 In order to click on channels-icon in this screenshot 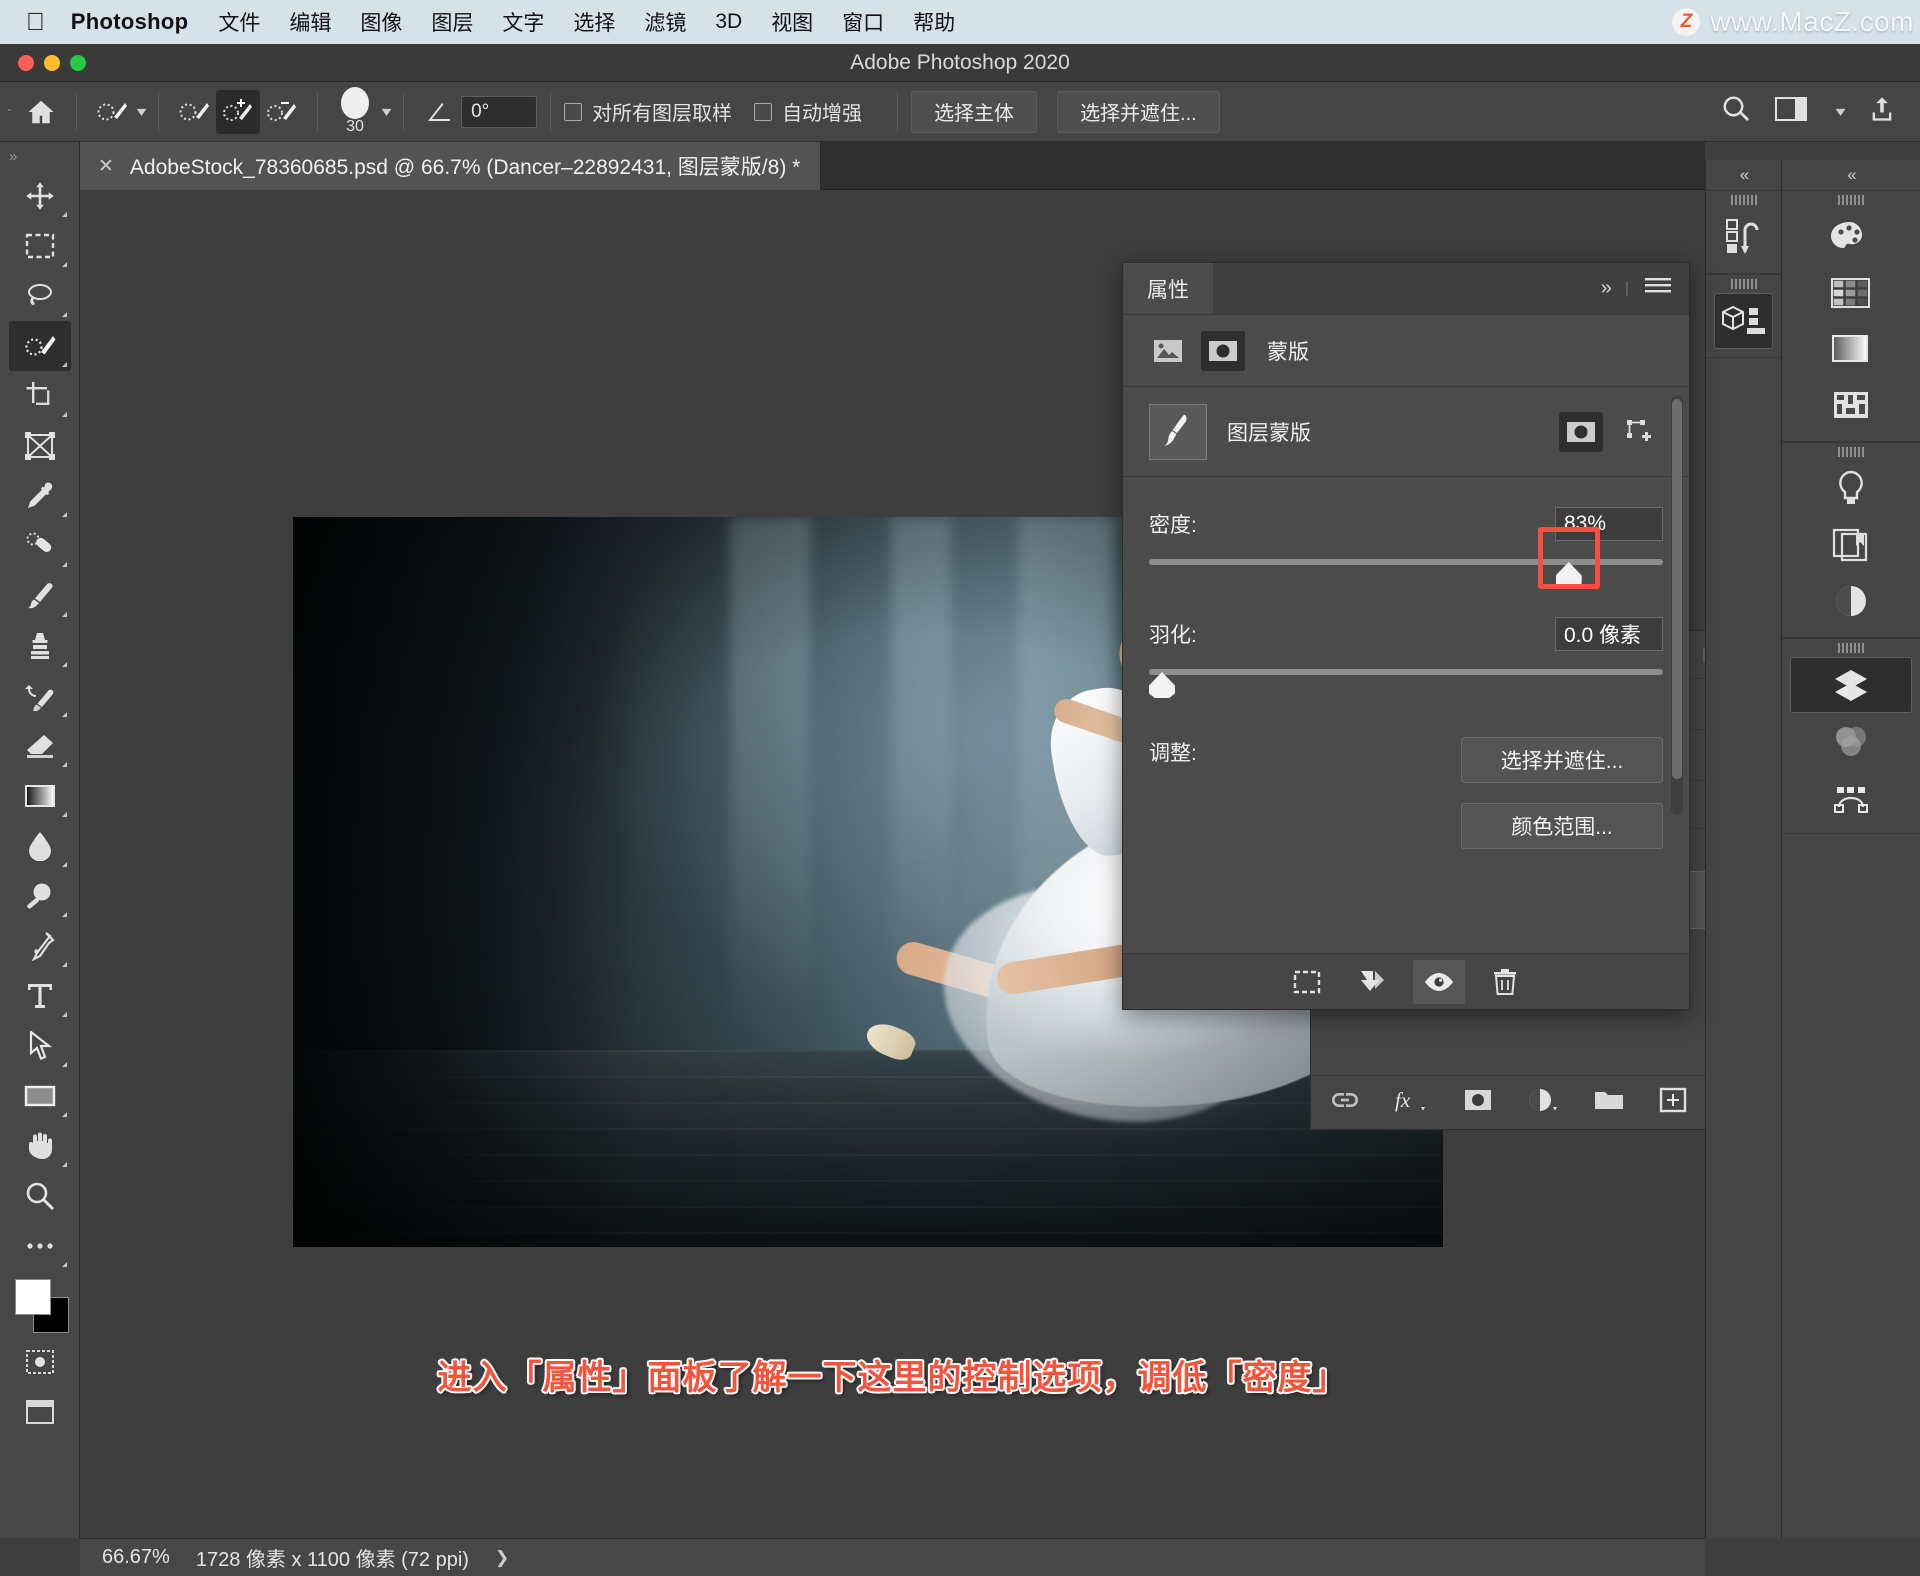, I will do `click(1851, 741)`.